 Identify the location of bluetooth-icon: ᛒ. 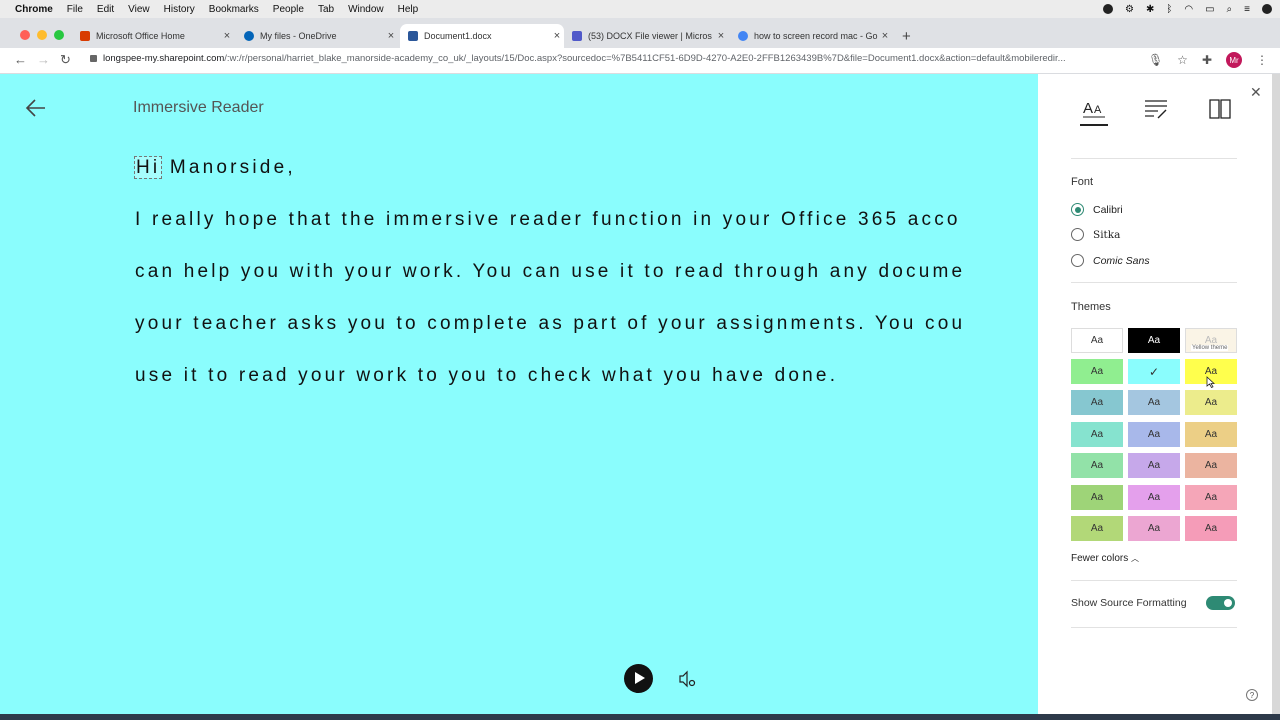
(1169, 9).